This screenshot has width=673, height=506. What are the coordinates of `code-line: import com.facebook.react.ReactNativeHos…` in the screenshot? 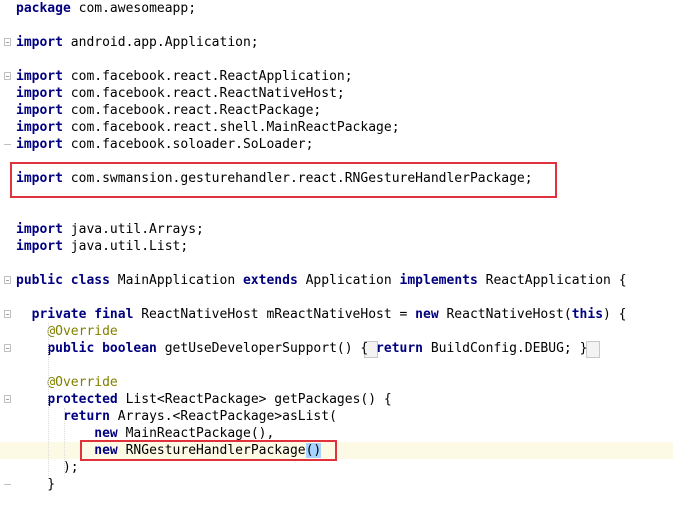 It's located at (336, 93).